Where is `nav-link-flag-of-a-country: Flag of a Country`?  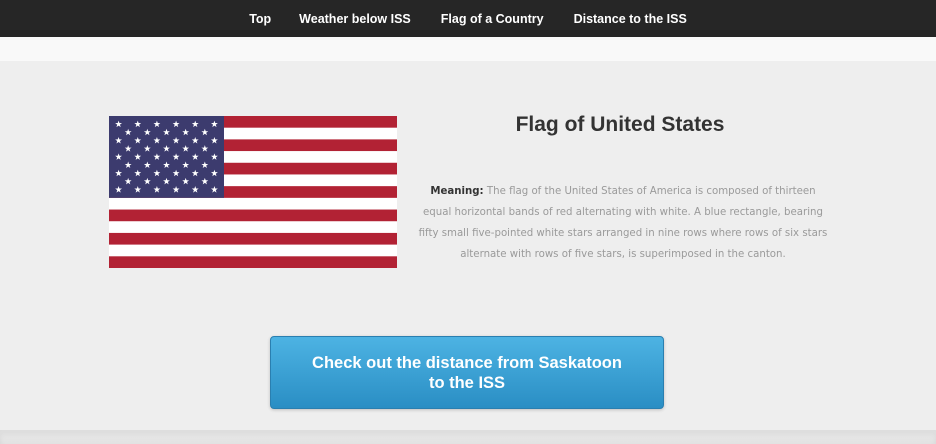 nav-link-flag-of-a-country: Flag of a Country is located at coordinates (492, 19).